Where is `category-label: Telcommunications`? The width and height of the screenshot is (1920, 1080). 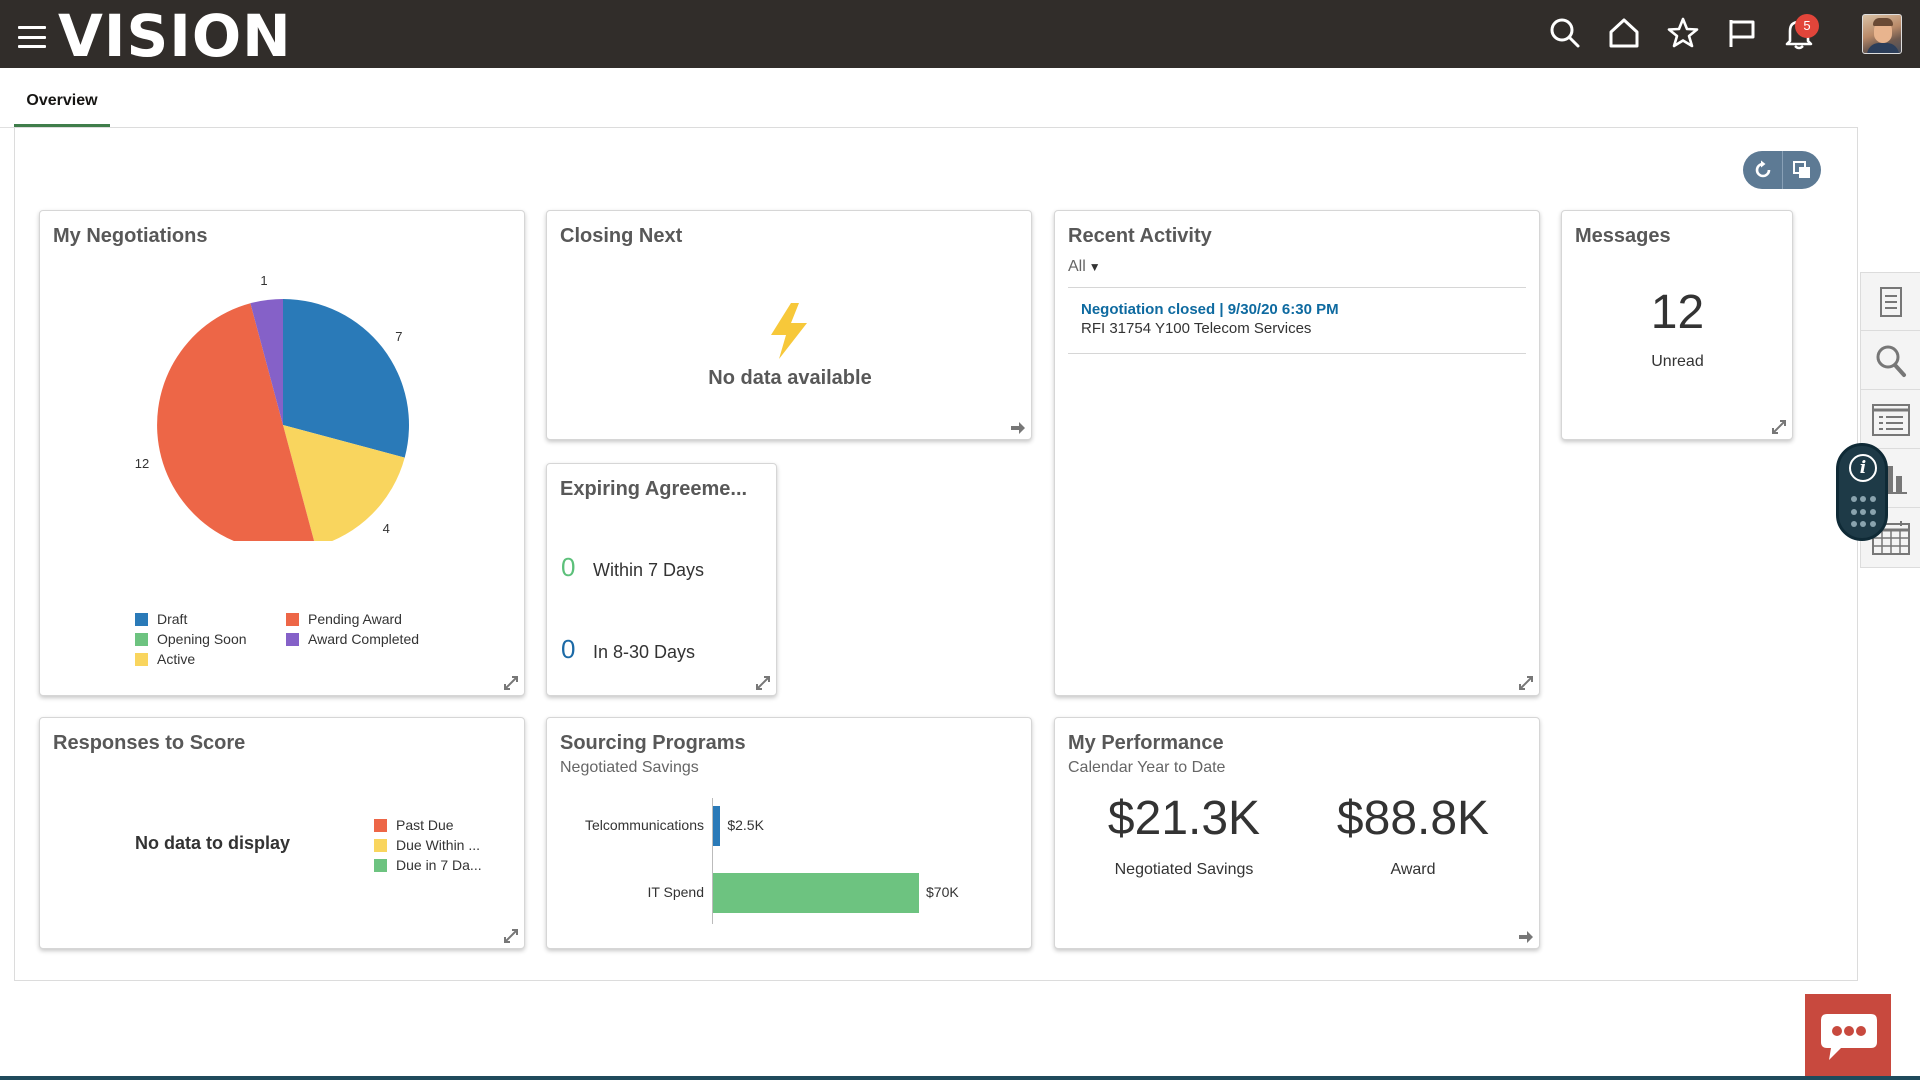 category-label: Telcommunications is located at coordinates (644, 825).